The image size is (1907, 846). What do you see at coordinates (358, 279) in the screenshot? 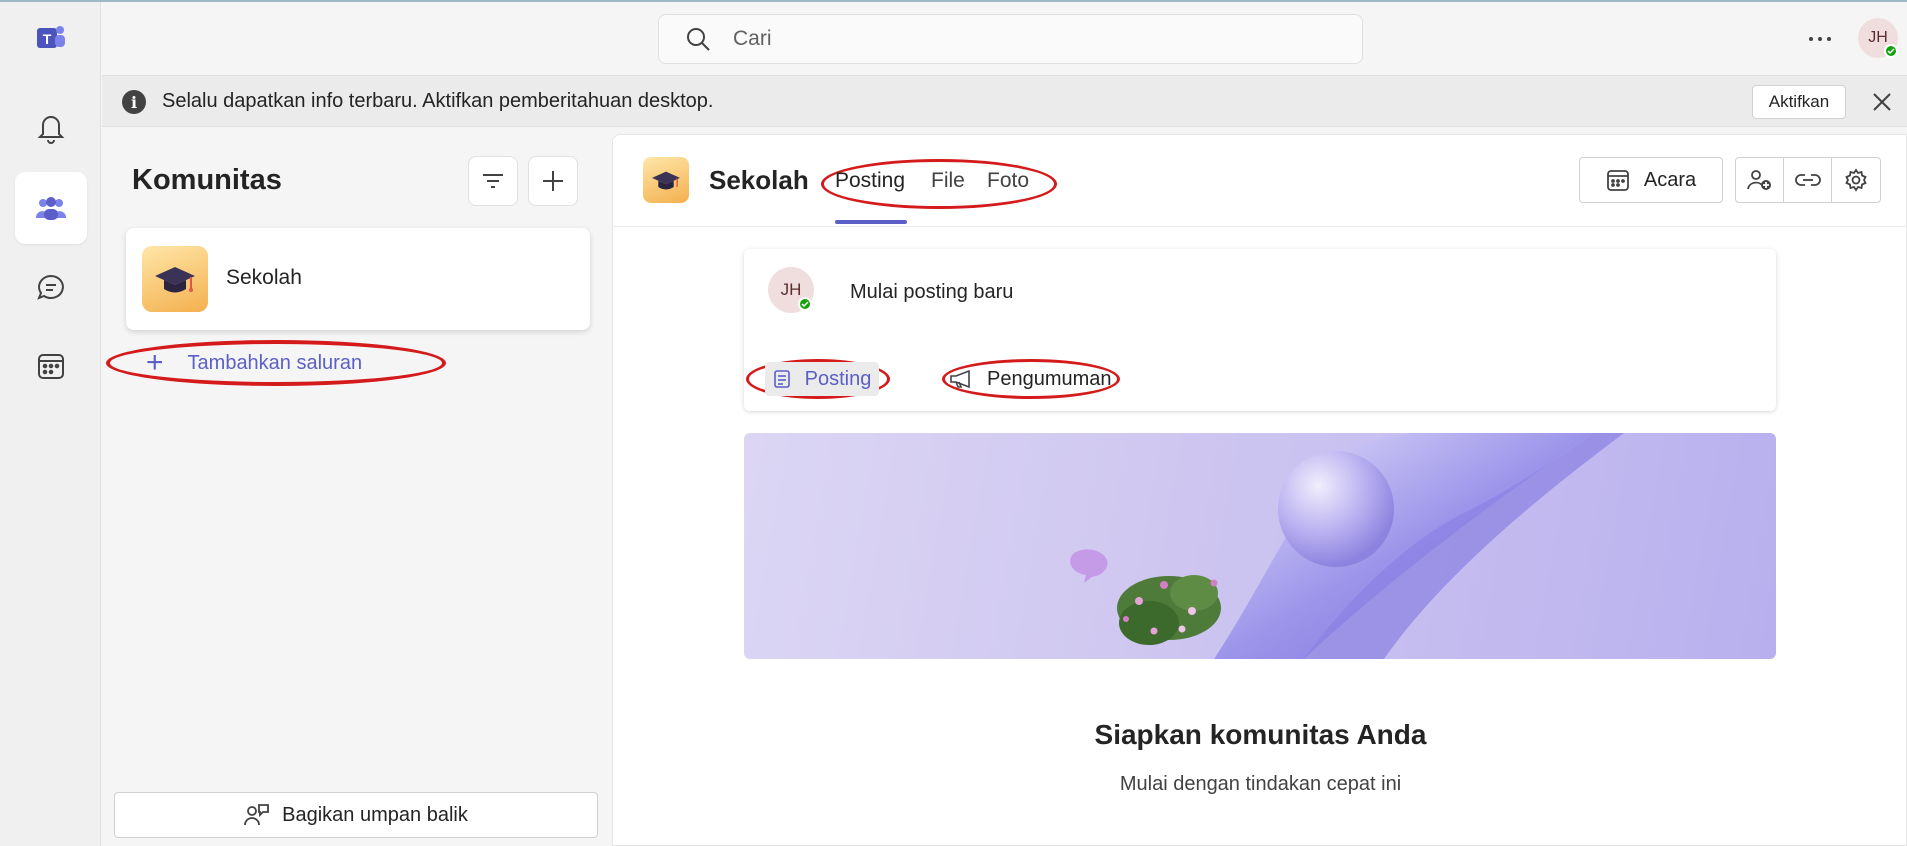
I see `community-item-sekolah: Sekolah` at bounding box center [358, 279].